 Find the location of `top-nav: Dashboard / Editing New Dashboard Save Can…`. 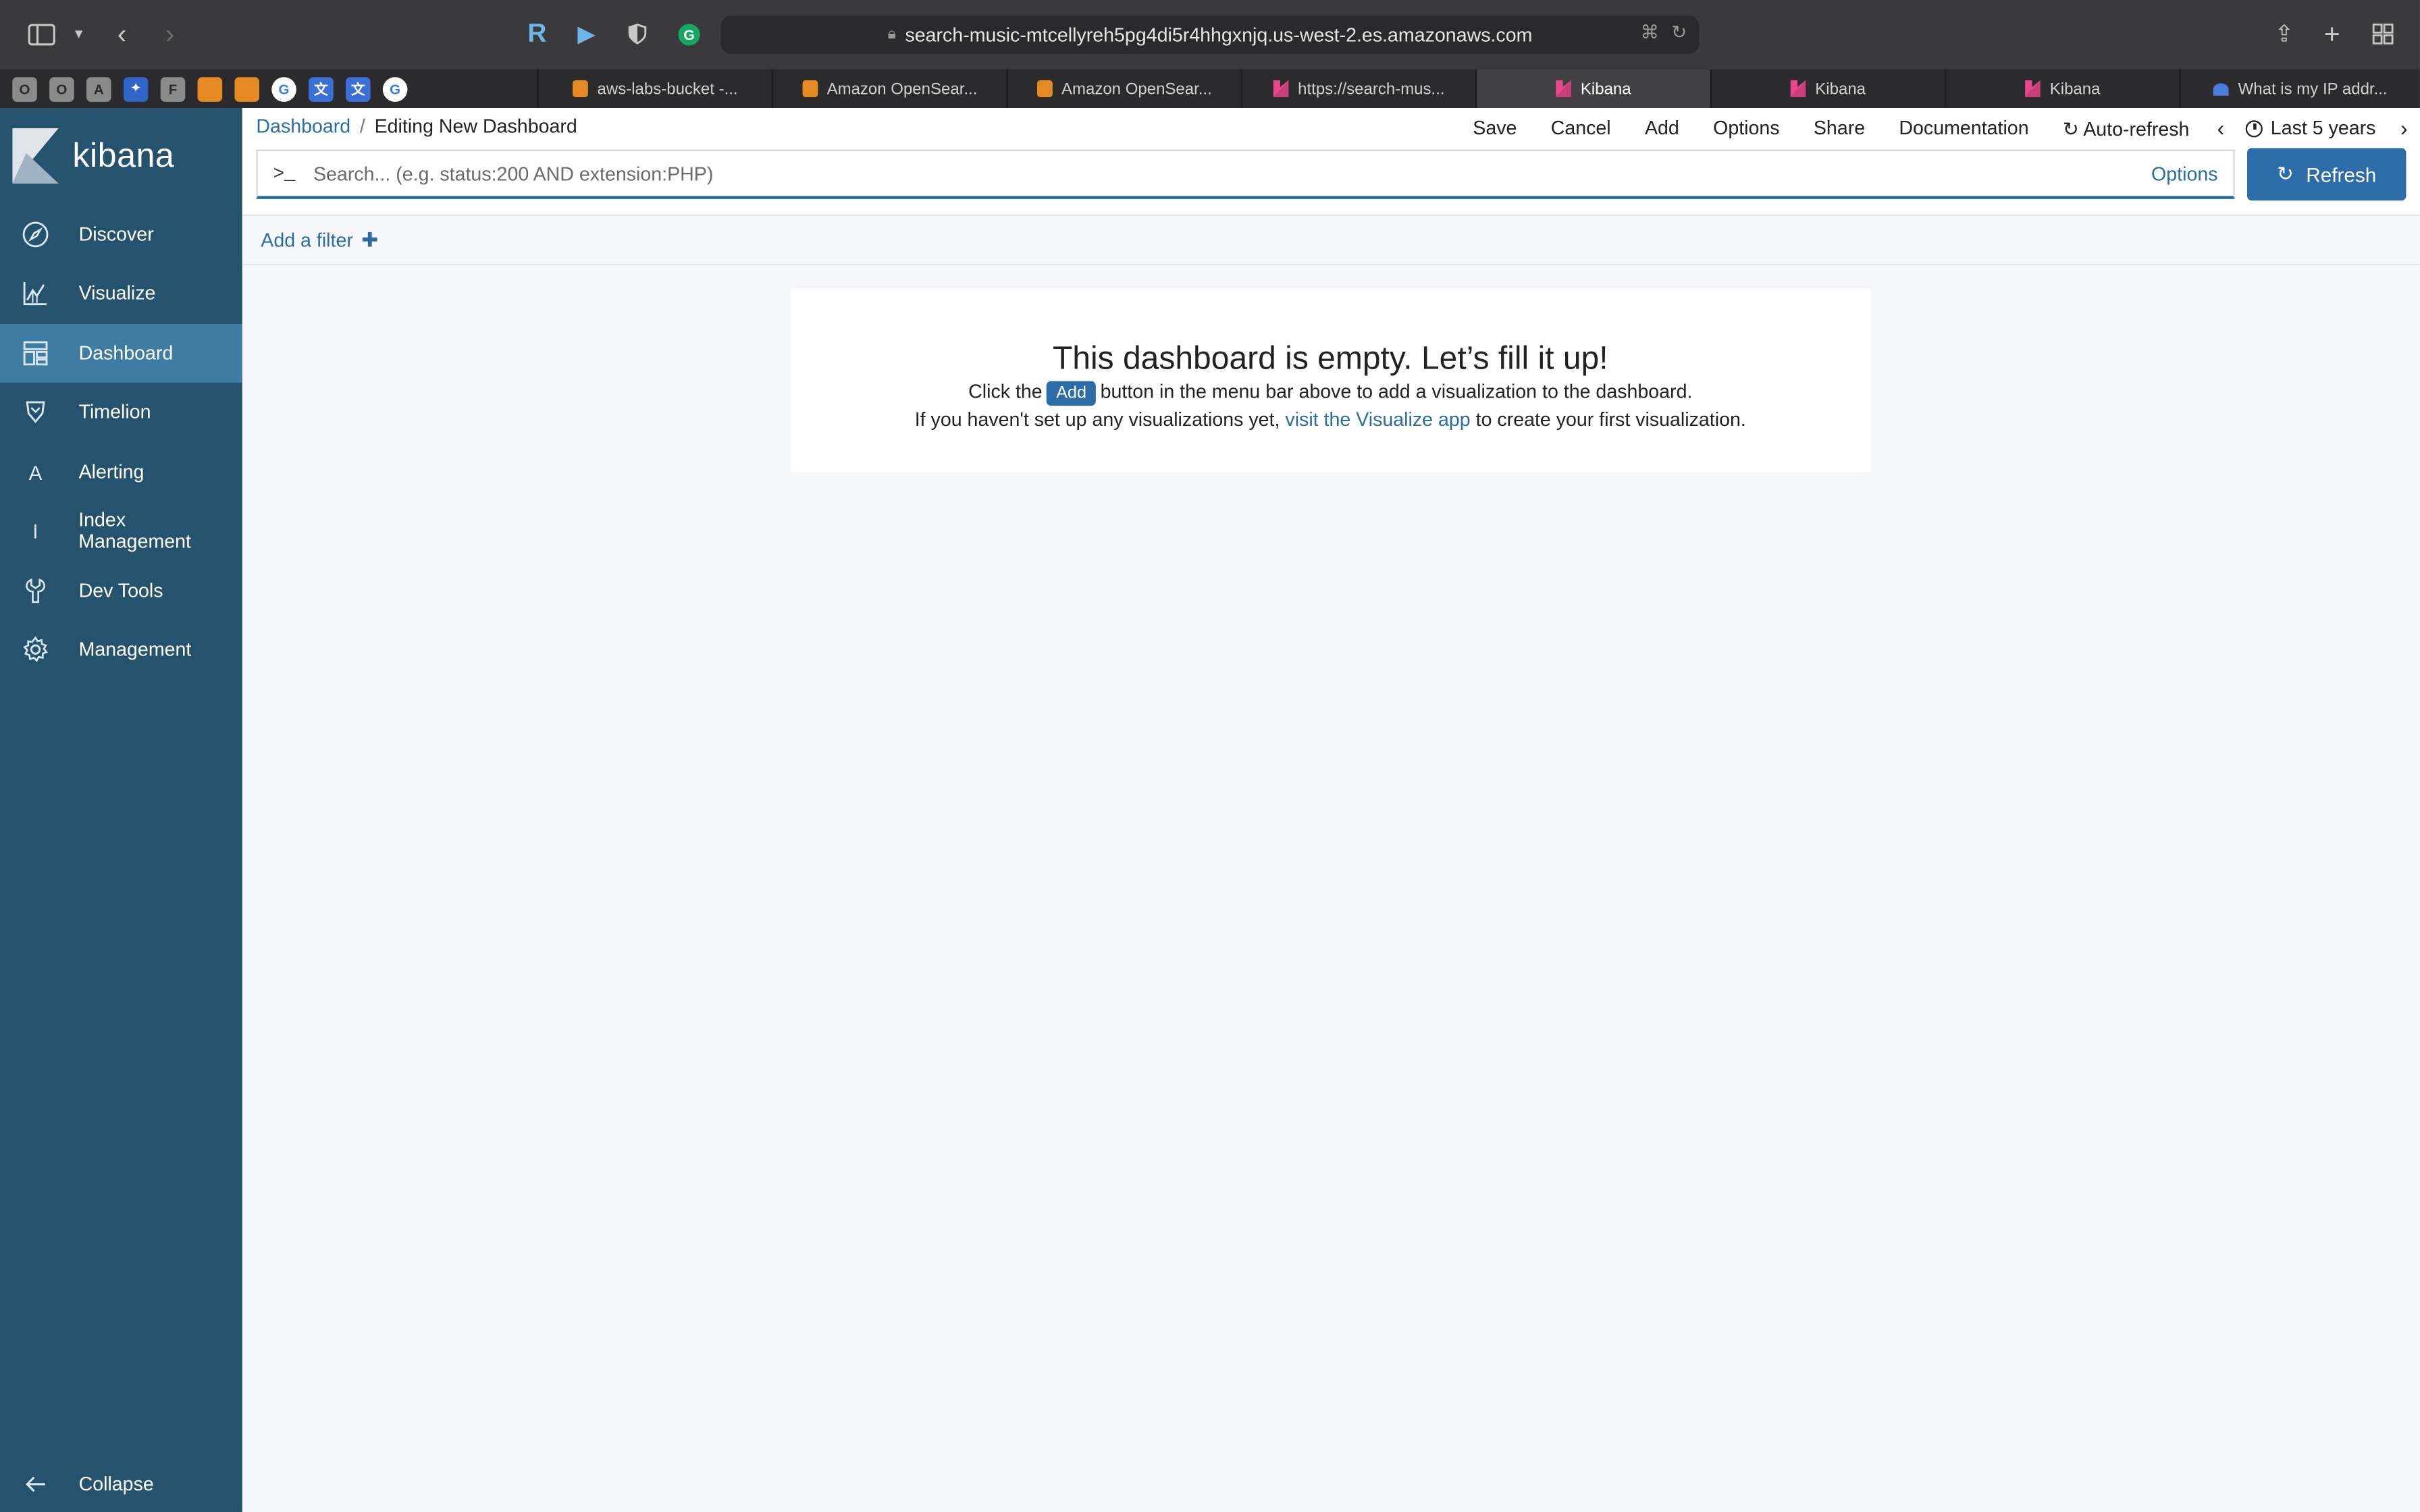

top-nav: Dashboard / Editing New Dashboard Save Can… is located at coordinates (1331, 127).